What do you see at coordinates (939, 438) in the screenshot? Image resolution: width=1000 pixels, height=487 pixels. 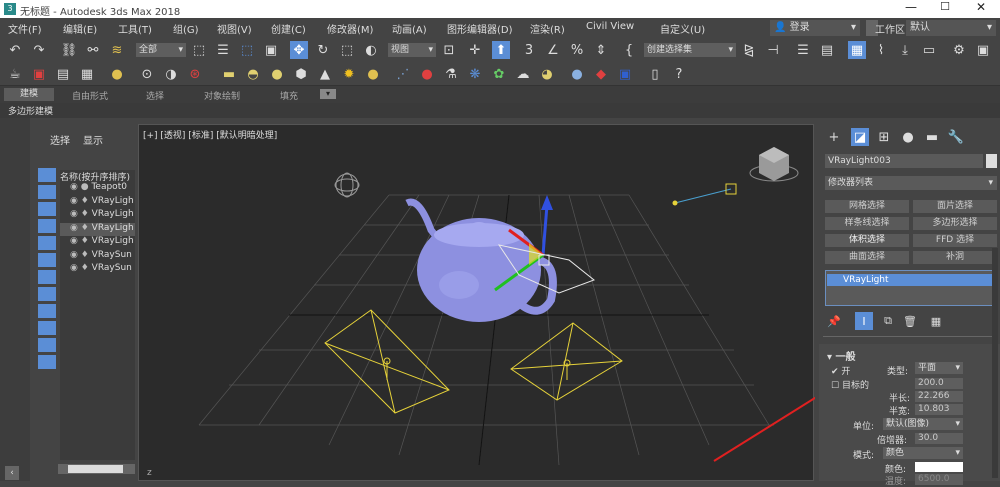 I see `multiplier-spinner: 30.0` at bounding box center [939, 438].